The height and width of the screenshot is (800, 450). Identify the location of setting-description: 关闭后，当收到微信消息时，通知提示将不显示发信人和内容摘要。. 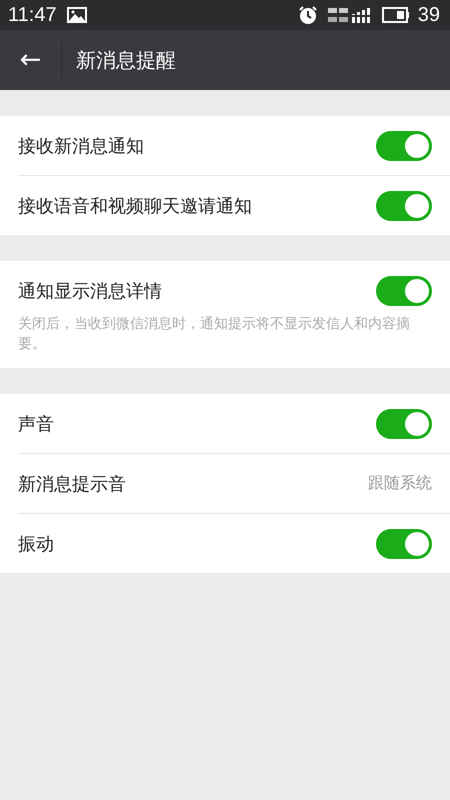
(214, 334).